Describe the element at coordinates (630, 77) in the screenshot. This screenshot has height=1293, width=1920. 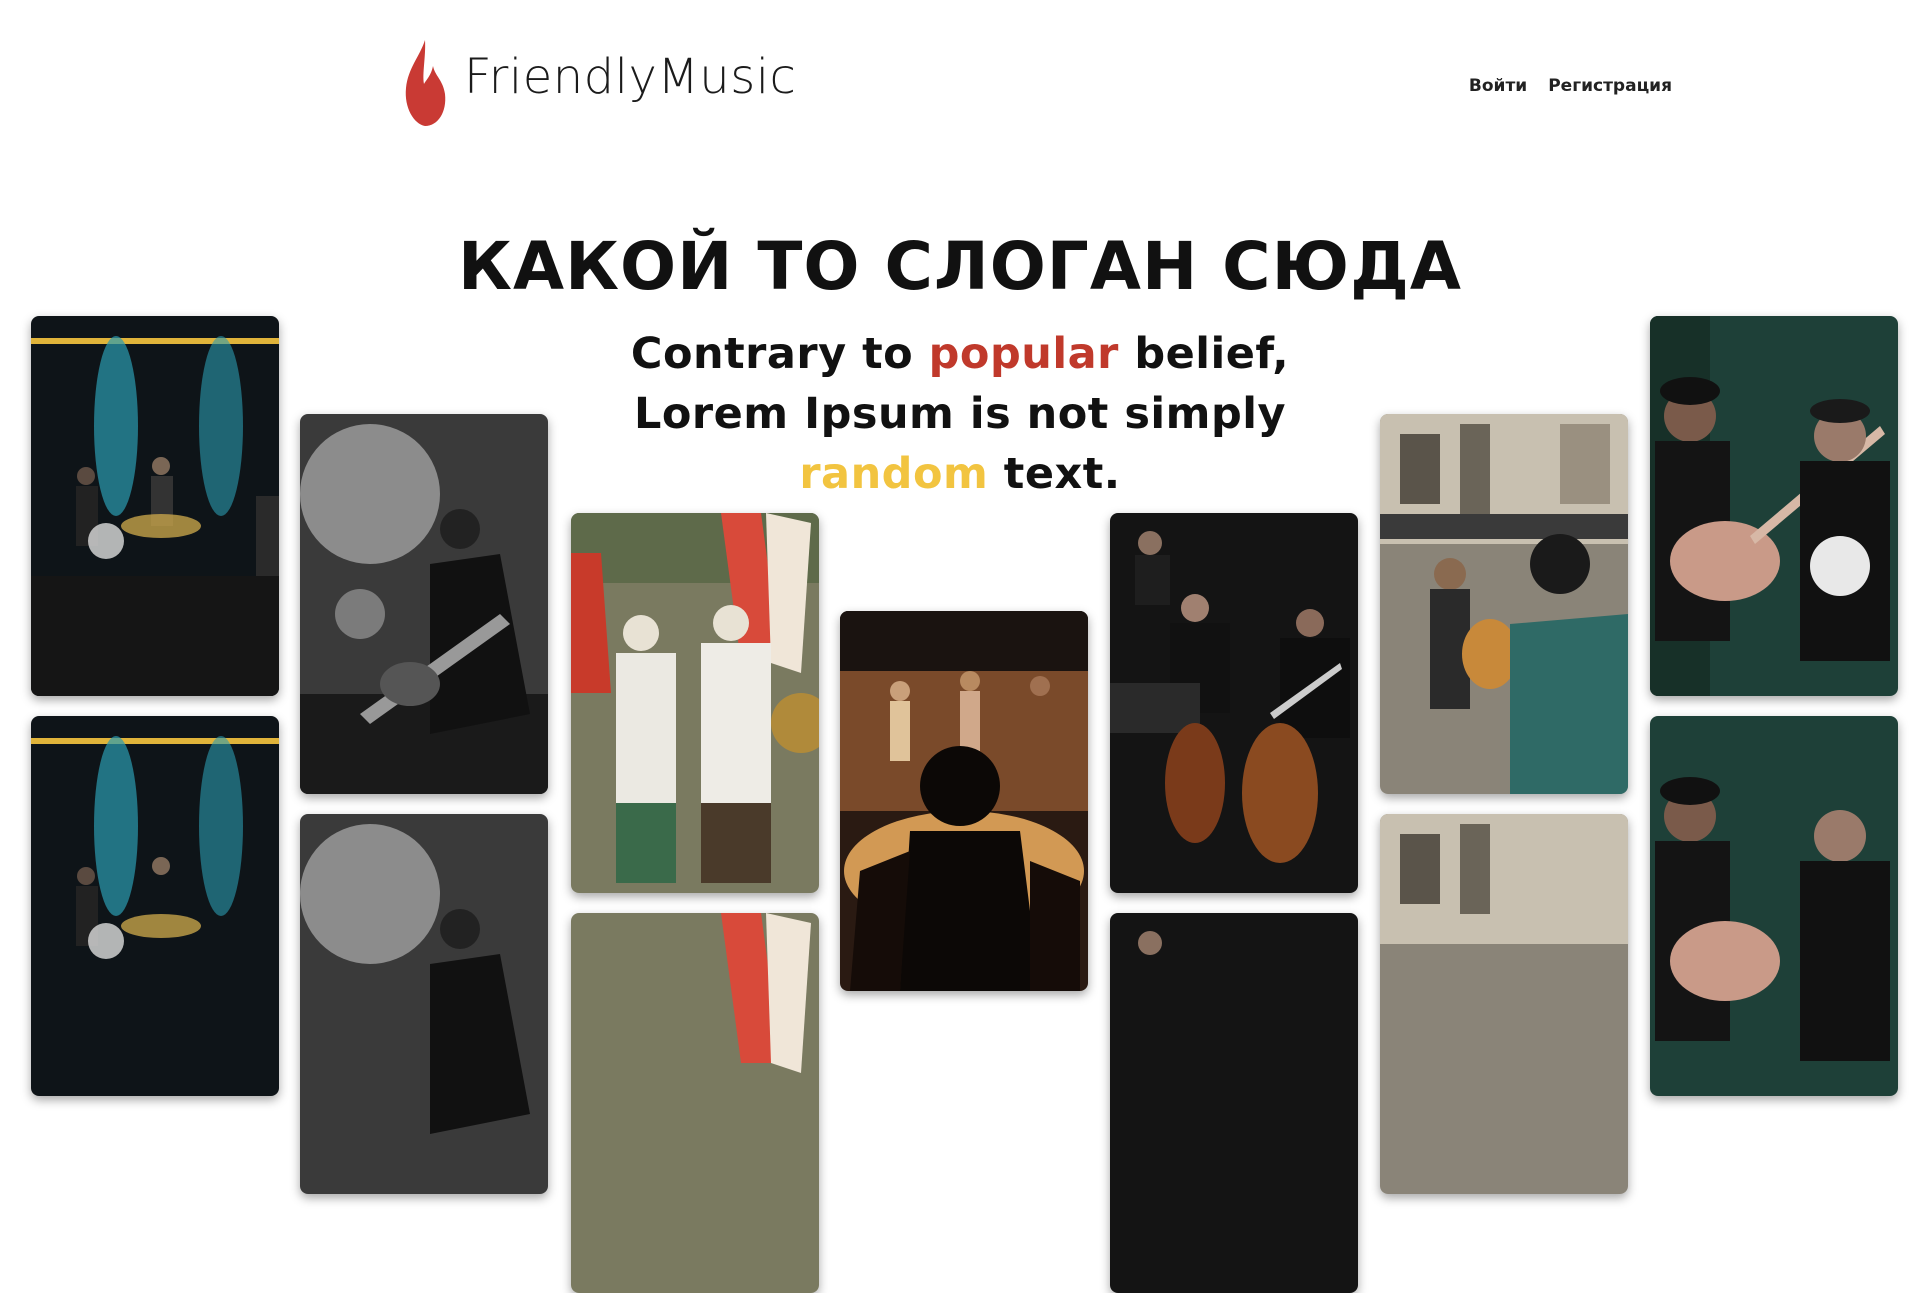
I see `brand-name: FriendlyMusic` at that location.